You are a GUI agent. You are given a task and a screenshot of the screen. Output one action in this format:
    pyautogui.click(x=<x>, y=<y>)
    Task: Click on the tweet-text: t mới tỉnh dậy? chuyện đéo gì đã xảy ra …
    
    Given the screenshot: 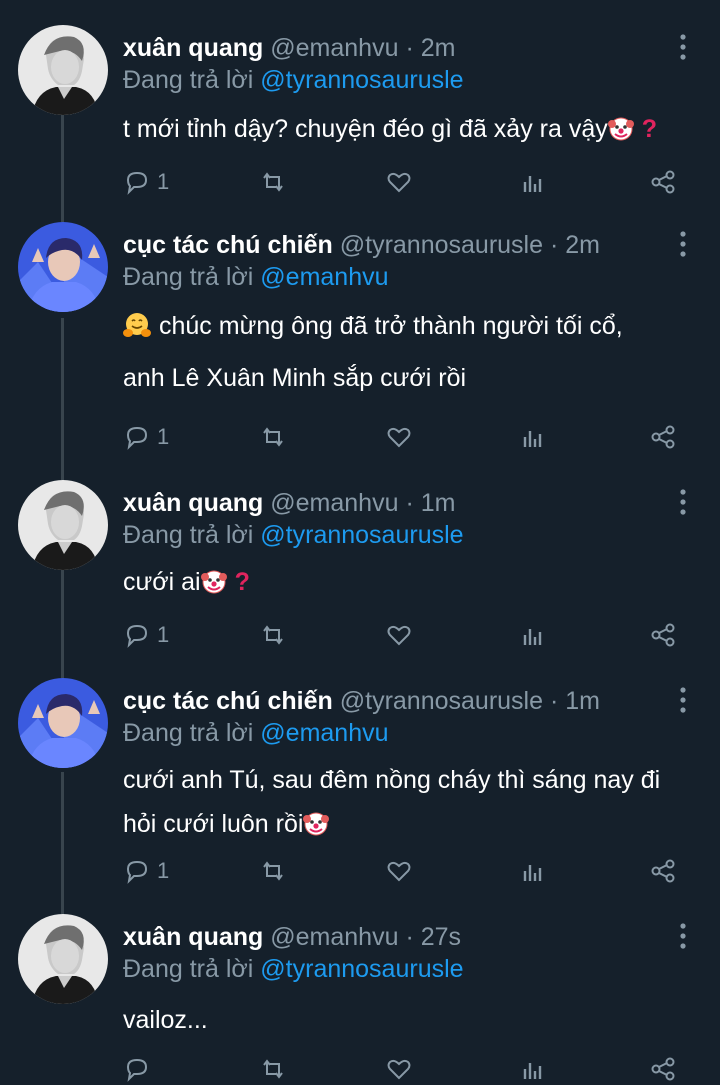 What is the action you would take?
    pyautogui.click(x=408, y=129)
    